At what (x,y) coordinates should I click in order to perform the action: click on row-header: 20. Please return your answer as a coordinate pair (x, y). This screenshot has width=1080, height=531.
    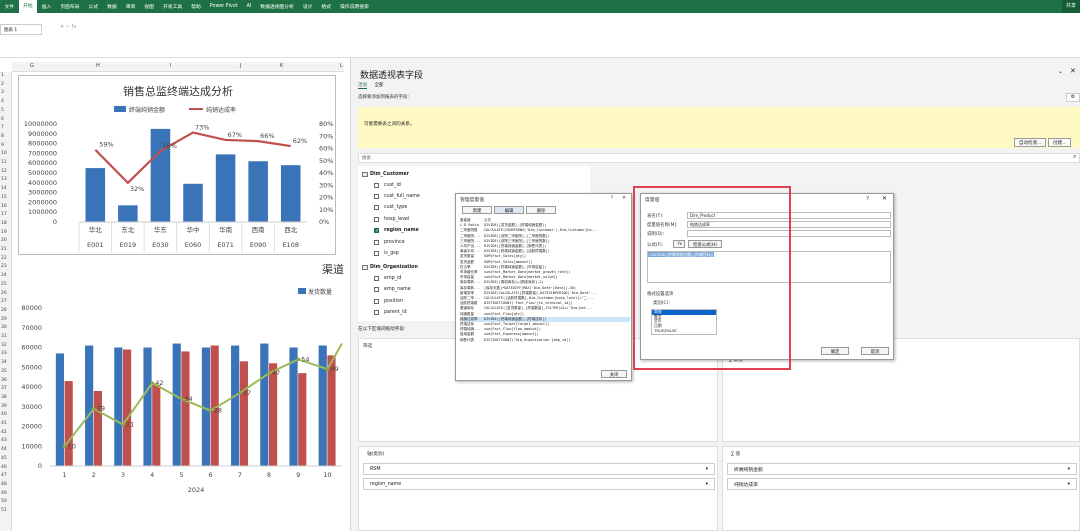
    Looking at the image, I should click on (4, 240).